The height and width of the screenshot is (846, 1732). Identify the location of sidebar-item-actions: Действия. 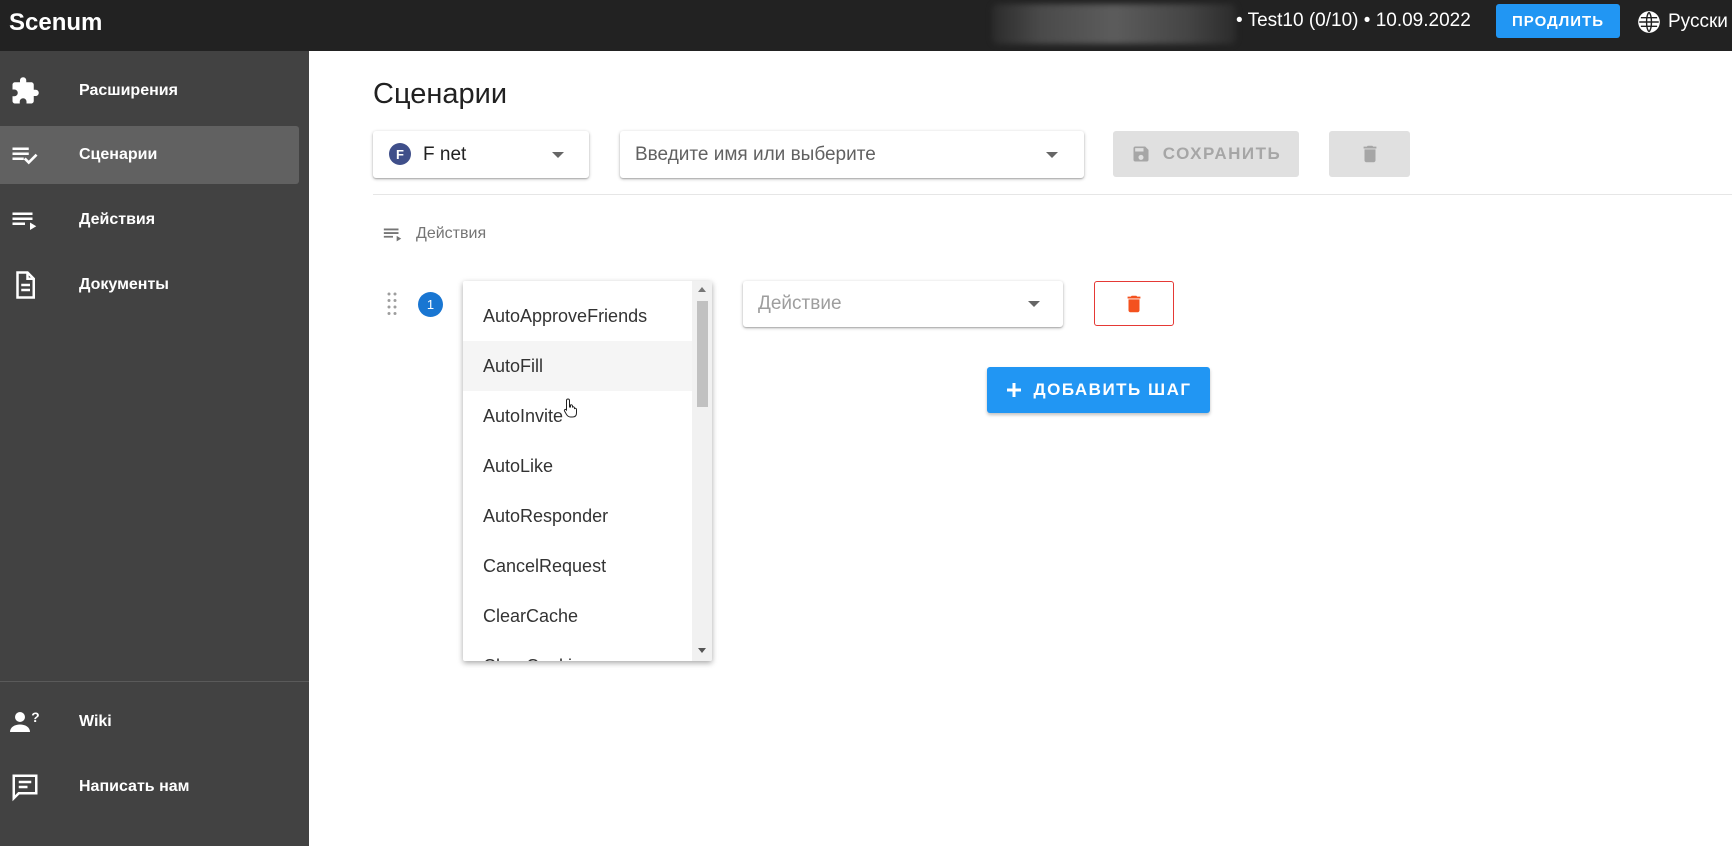
(149, 220).